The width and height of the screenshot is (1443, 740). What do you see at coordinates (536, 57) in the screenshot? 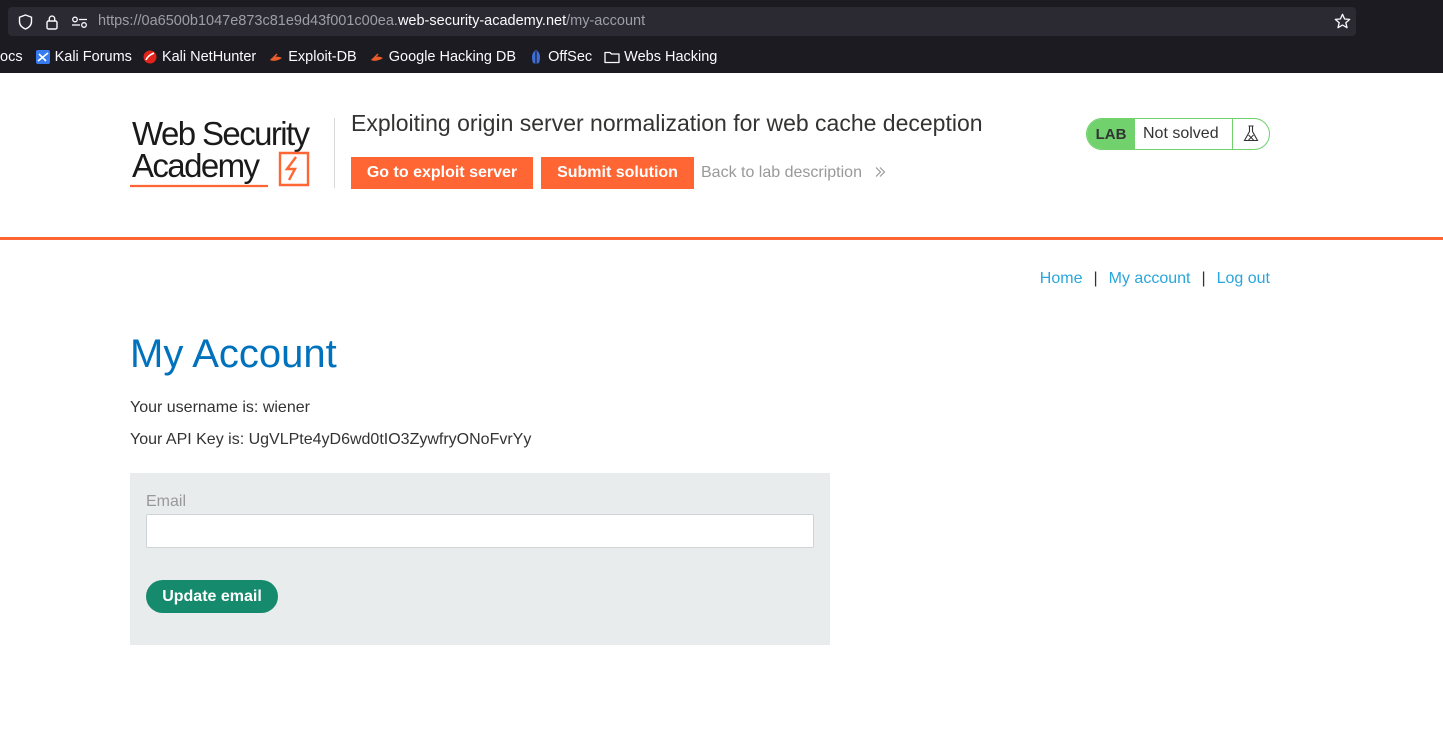
I see `offsec-icon` at bounding box center [536, 57].